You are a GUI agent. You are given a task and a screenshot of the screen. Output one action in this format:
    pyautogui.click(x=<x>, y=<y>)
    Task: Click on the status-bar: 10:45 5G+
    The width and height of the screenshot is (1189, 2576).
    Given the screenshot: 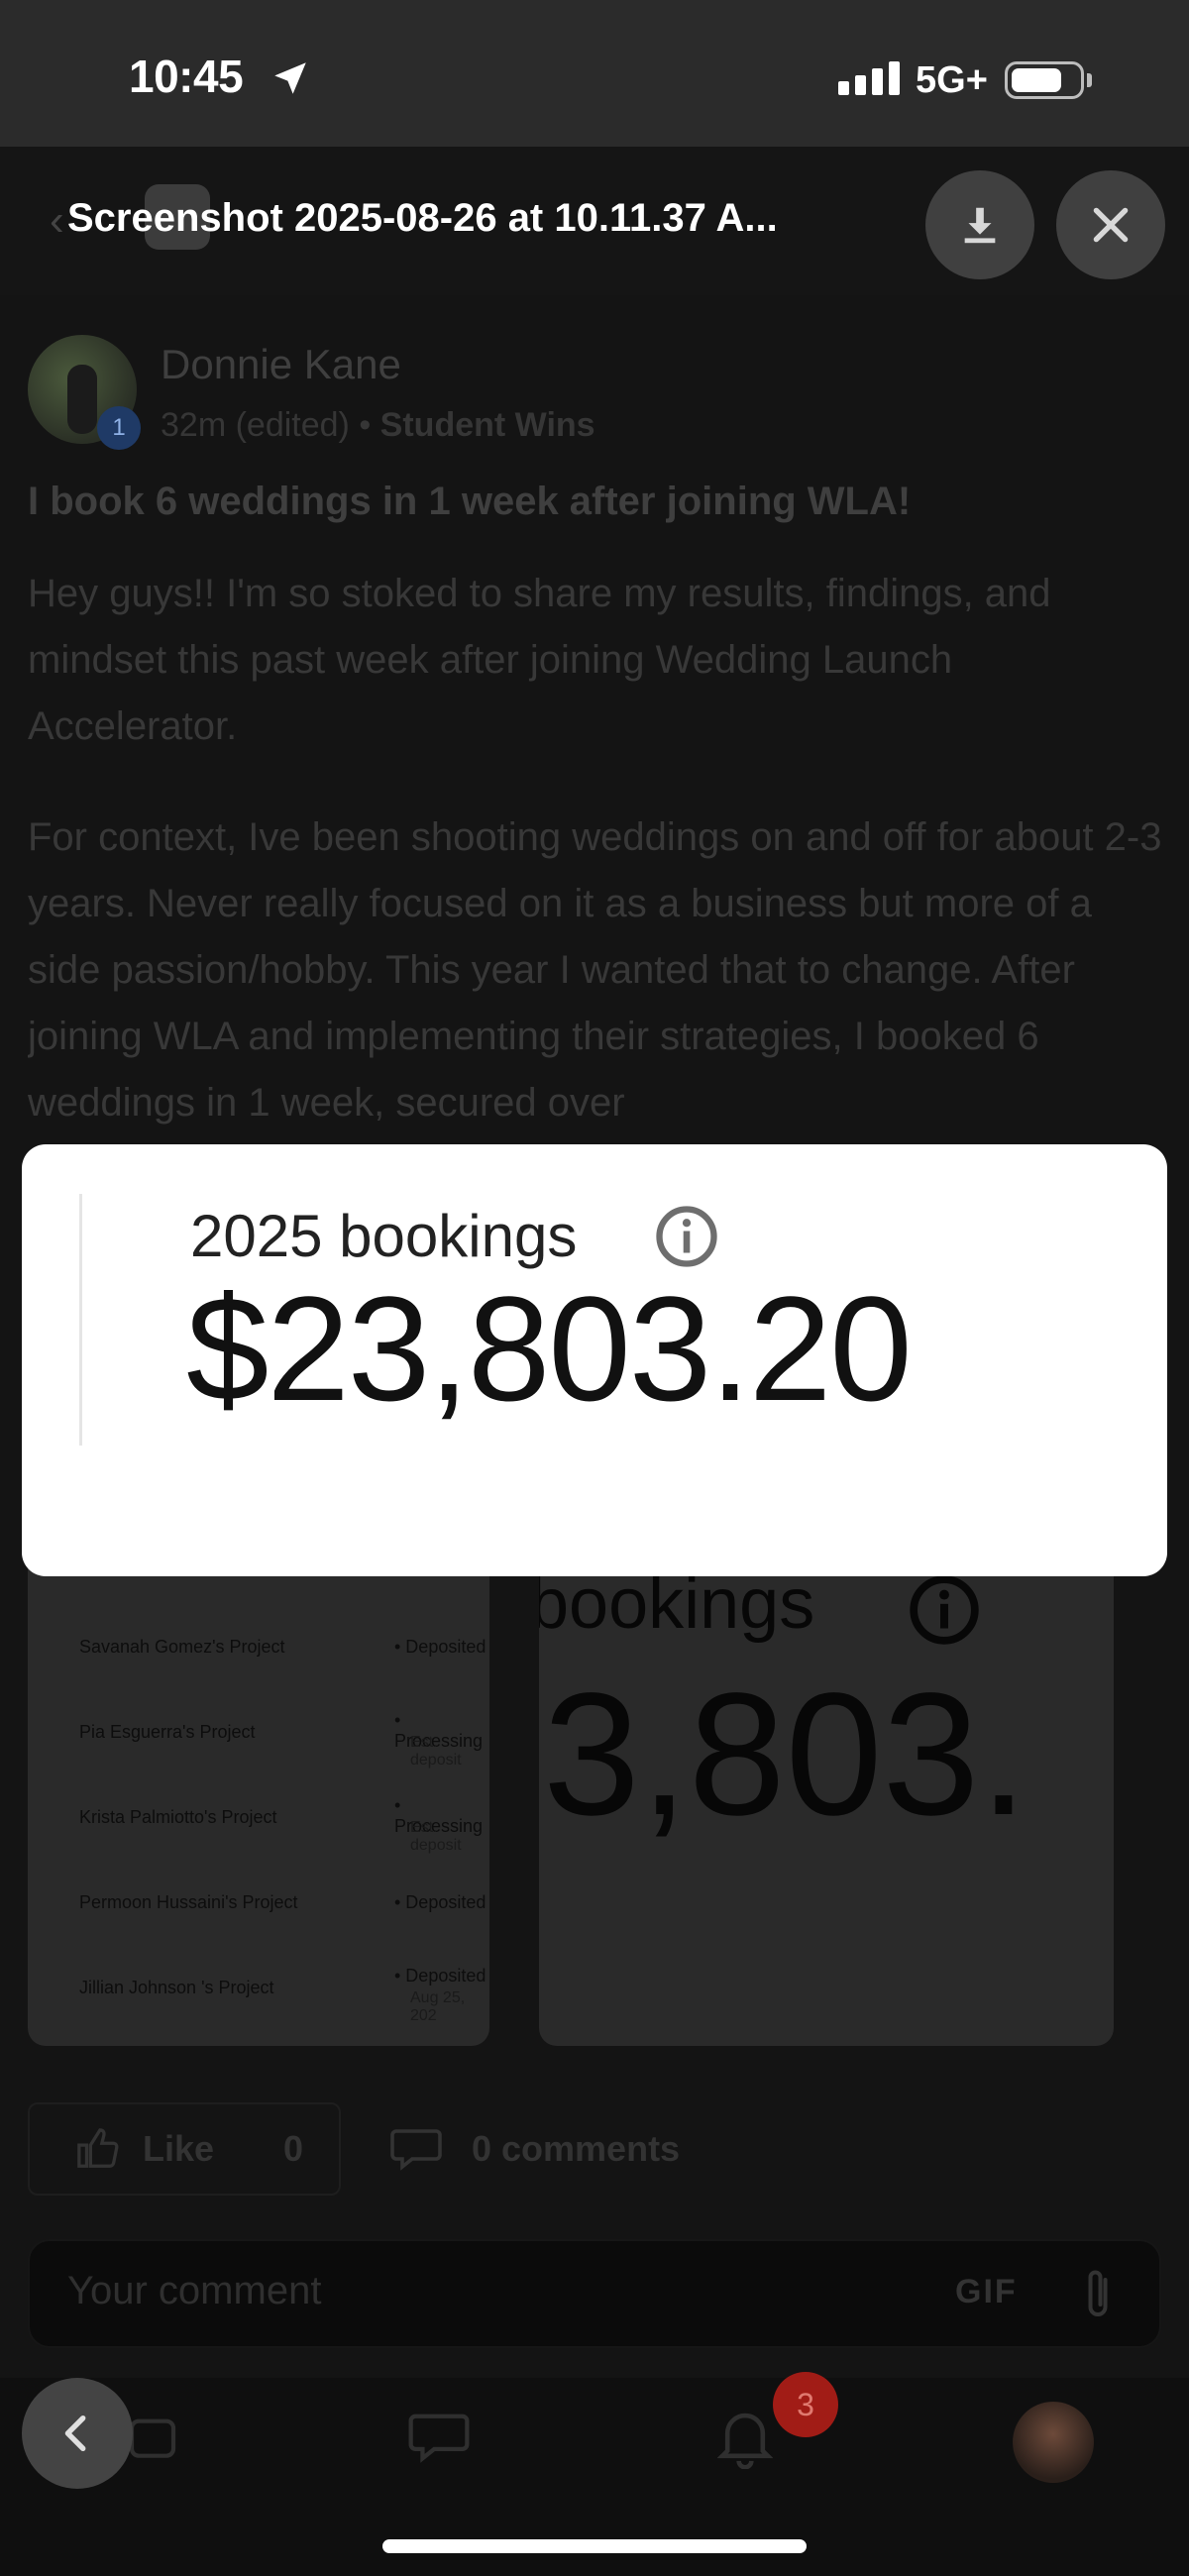 What is the action you would take?
    pyautogui.click(x=594, y=73)
    